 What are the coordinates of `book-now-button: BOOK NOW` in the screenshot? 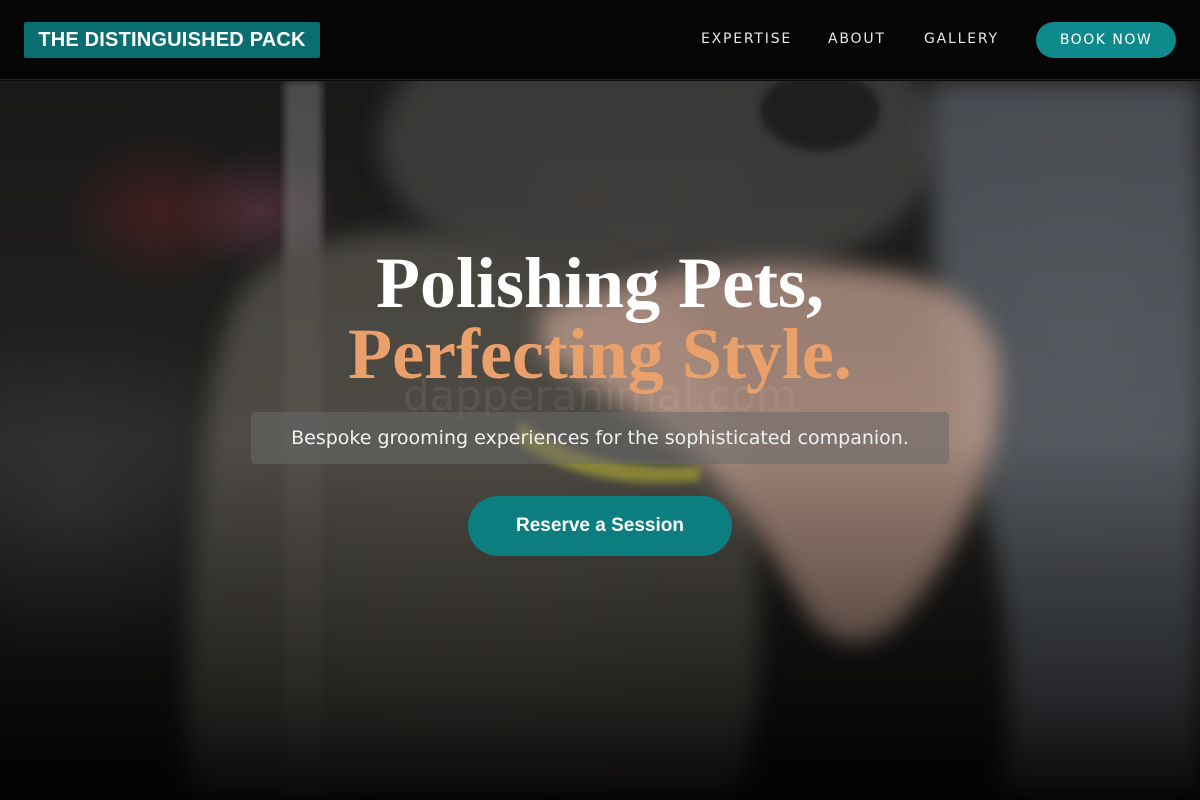 It's located at (1106, 40).